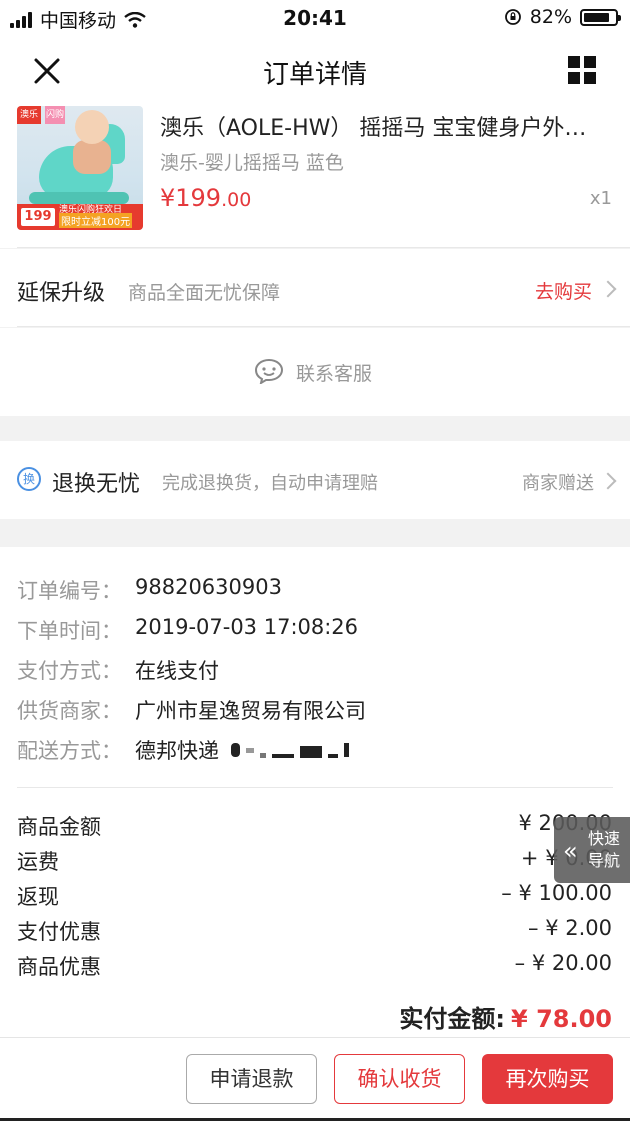 The width and height of the screenshot is (630, 1121). Describe the element at coordinates (547, 1079) in the screenshot. I see `buy-again-button: 再次购买` at that location.